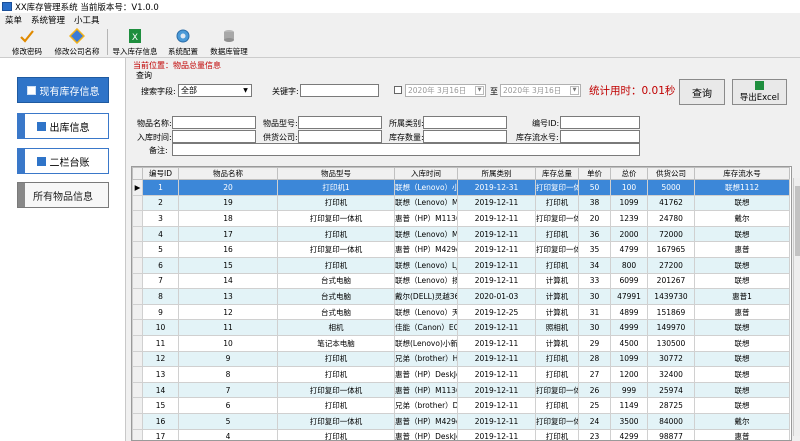 This screenshot has height=441, width=800. What do you see at coordinates (540, 90) in the screenshot?
I see `date-to-picker: 2020年 3月16日 ▼` at bounding box center [540, 90].